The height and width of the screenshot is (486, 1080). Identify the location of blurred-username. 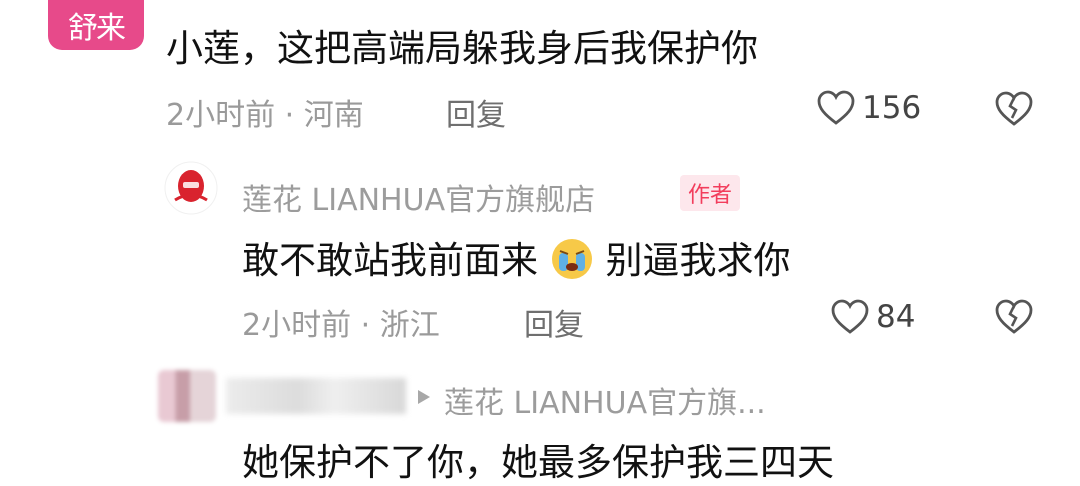
(316, 396).